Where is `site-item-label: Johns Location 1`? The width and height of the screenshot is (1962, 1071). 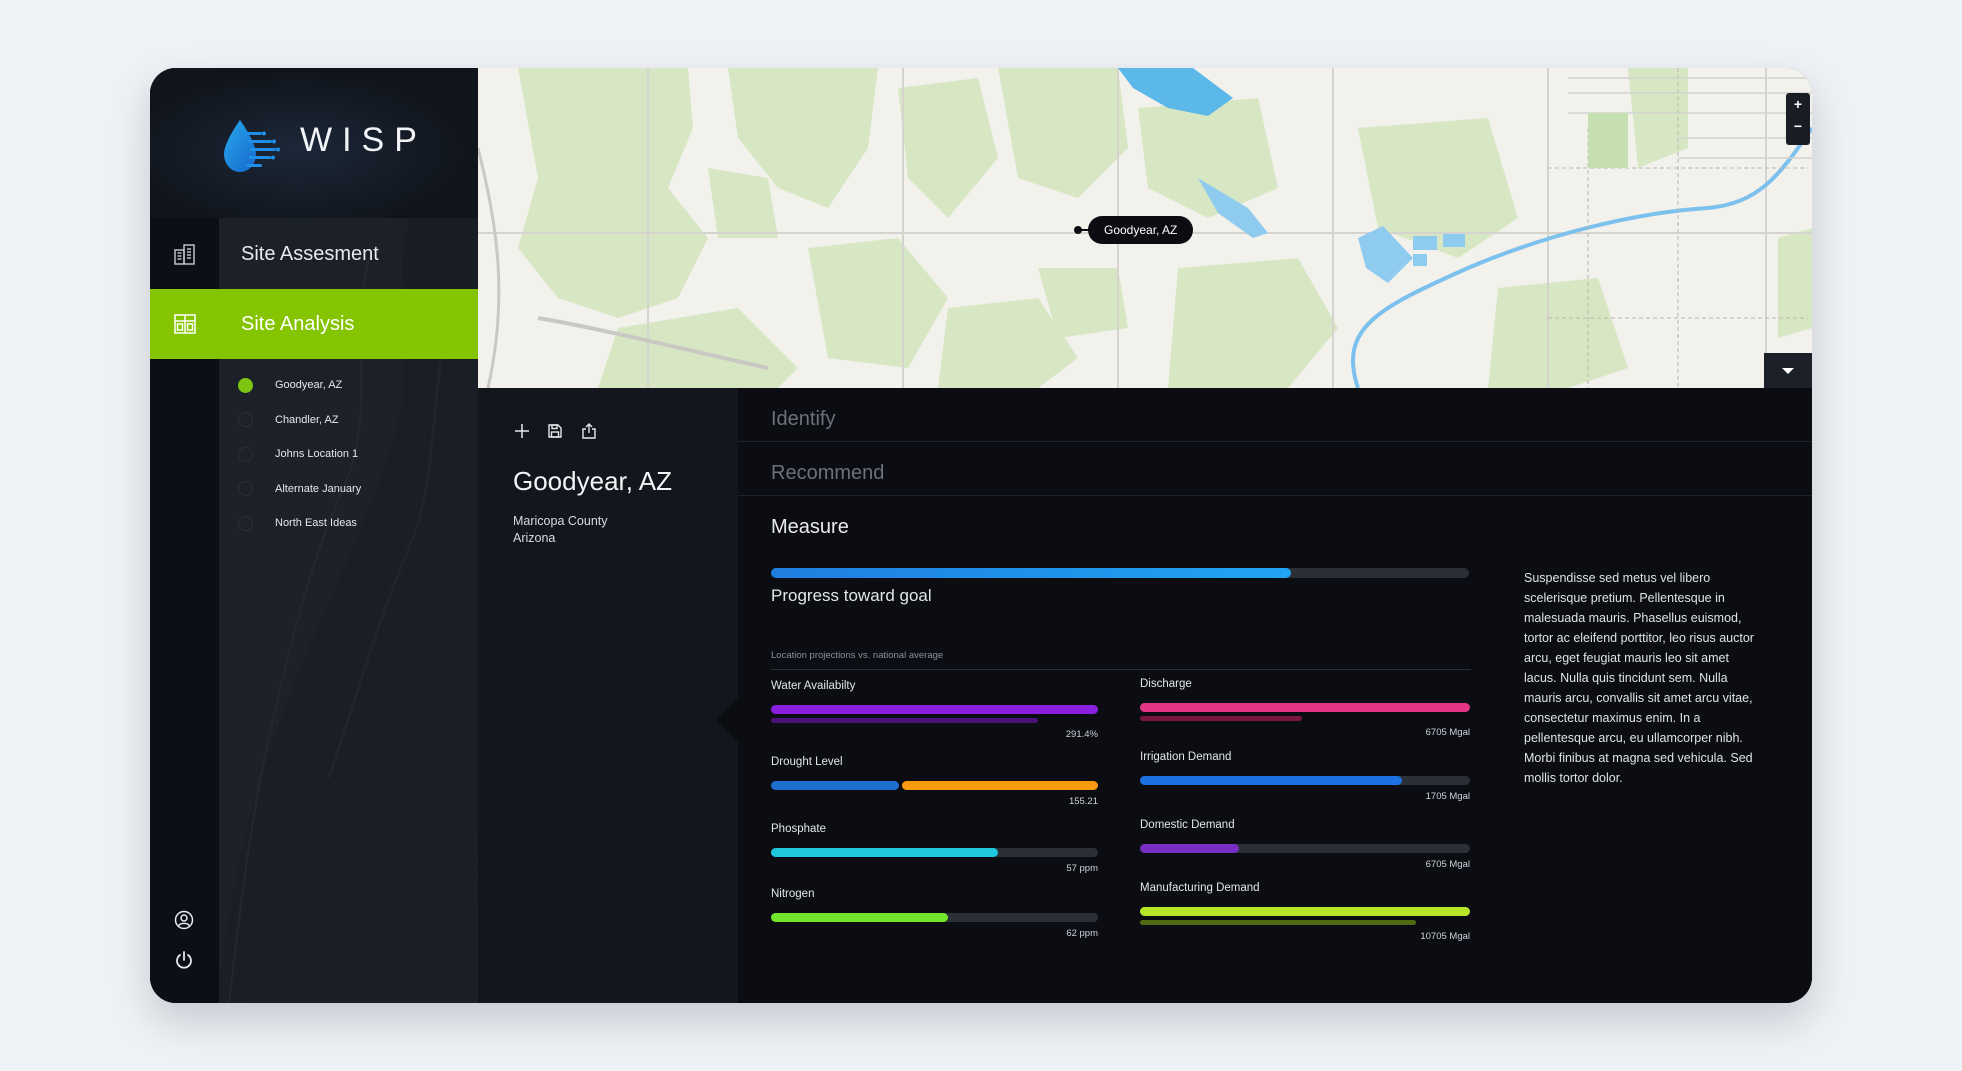
site-item-label: Johns Location 1 is located at coordinates (317, 454).